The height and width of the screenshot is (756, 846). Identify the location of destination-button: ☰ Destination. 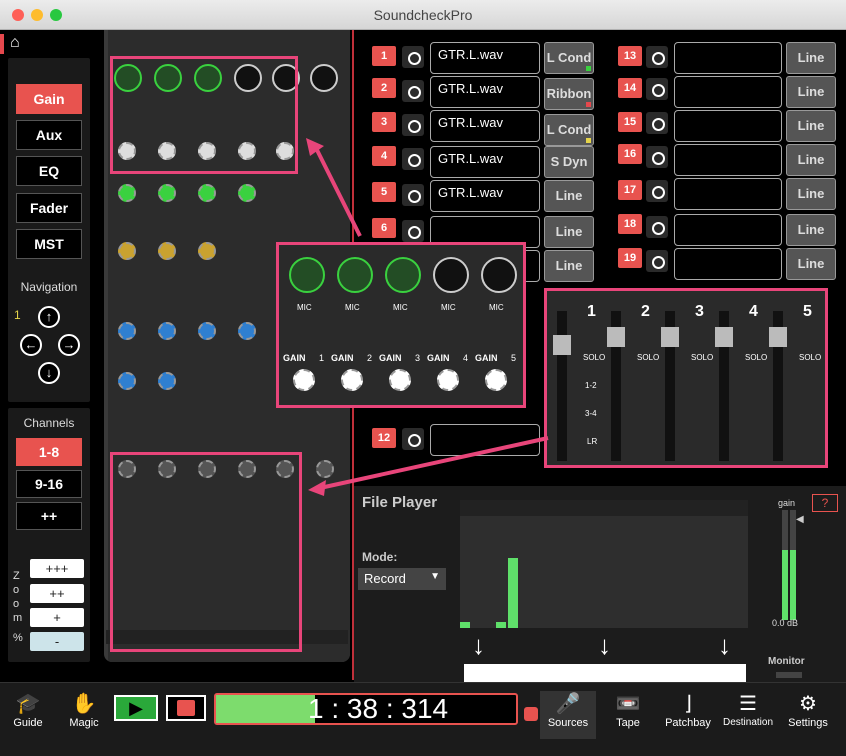
(748, 715).